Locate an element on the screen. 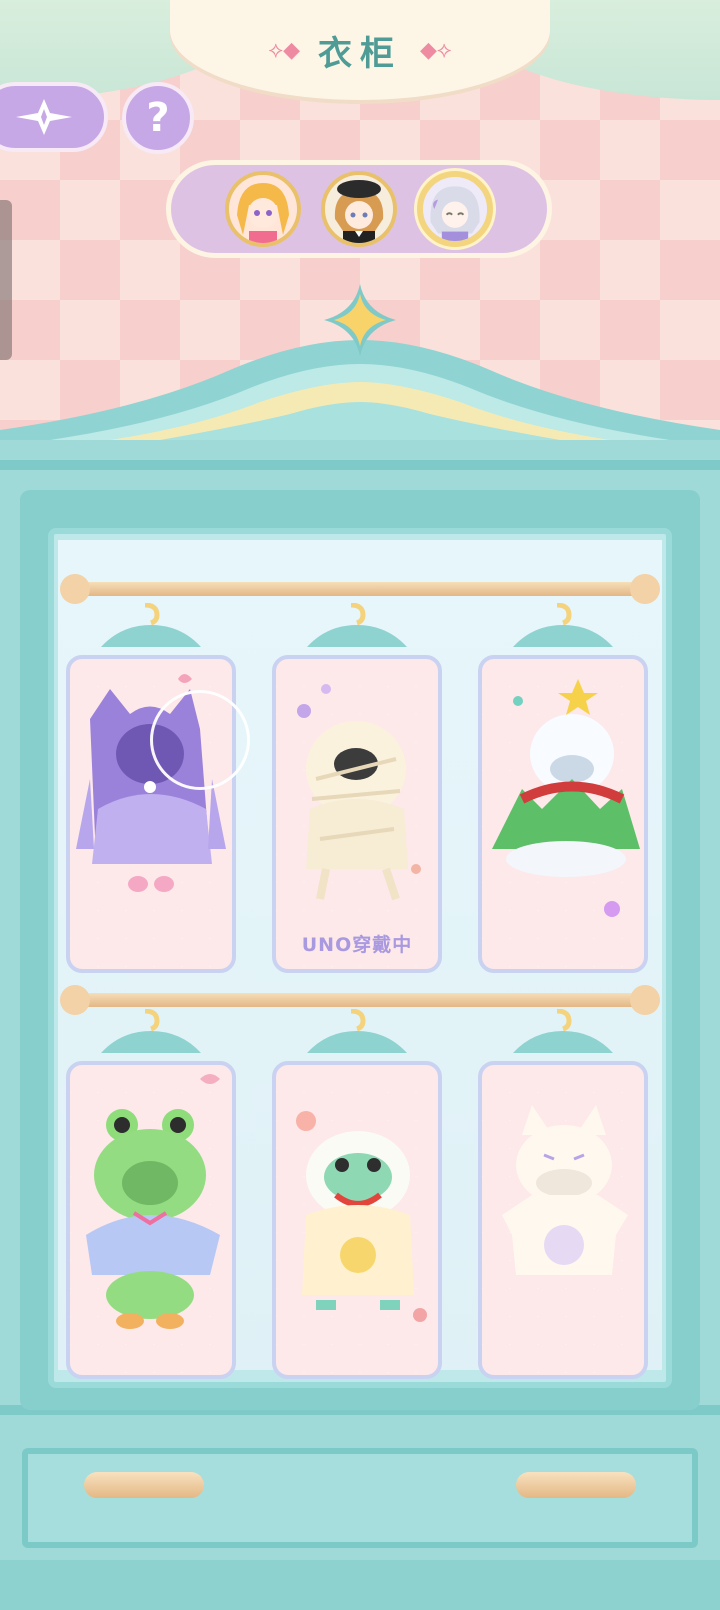 Image resolution: width=720 pixels, height=1610 pixels. back-button is located at coordinates (54, 117).